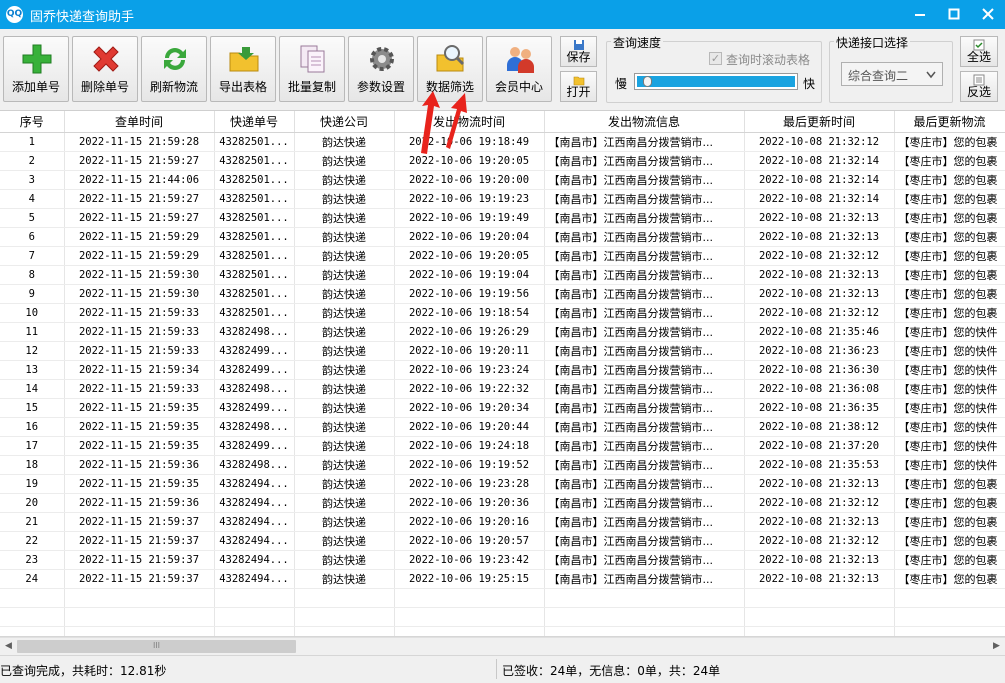 This screenshot has height=683, width=1005. What do you see at coordinates (979, 51) in the screenshot?
I see `select-all-button: 全选` at bounding box center [979, 51].